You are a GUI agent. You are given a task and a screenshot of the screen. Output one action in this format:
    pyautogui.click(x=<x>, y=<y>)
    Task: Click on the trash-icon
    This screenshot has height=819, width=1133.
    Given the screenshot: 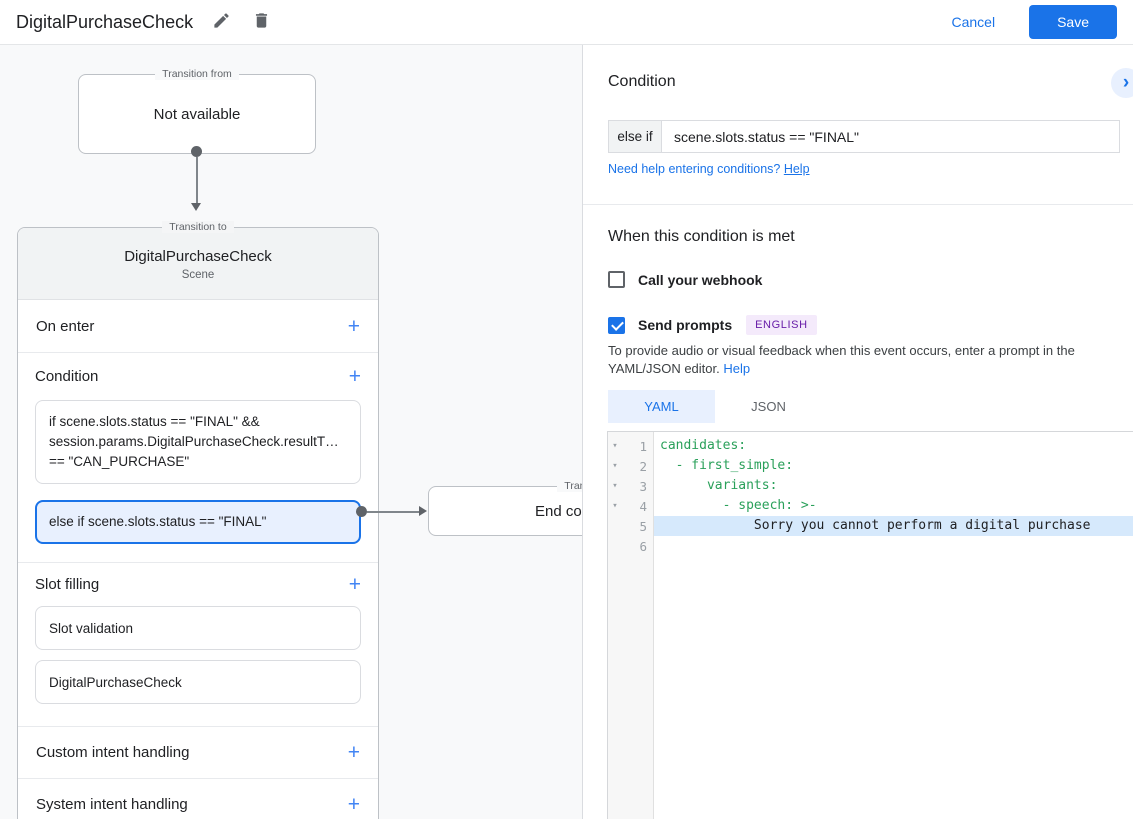 What is the action you would take?
    pyautogui.click(x=261, y=22)
    